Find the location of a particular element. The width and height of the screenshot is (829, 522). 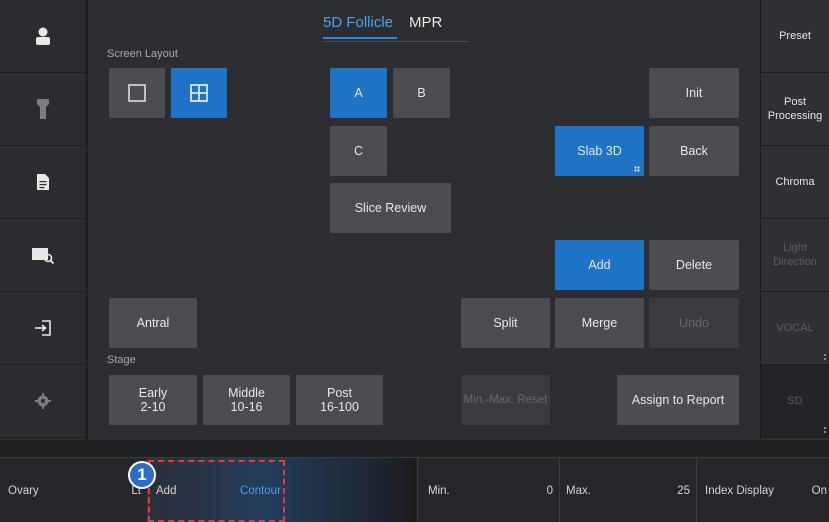

user-icon is located at coordinates (43, 36).